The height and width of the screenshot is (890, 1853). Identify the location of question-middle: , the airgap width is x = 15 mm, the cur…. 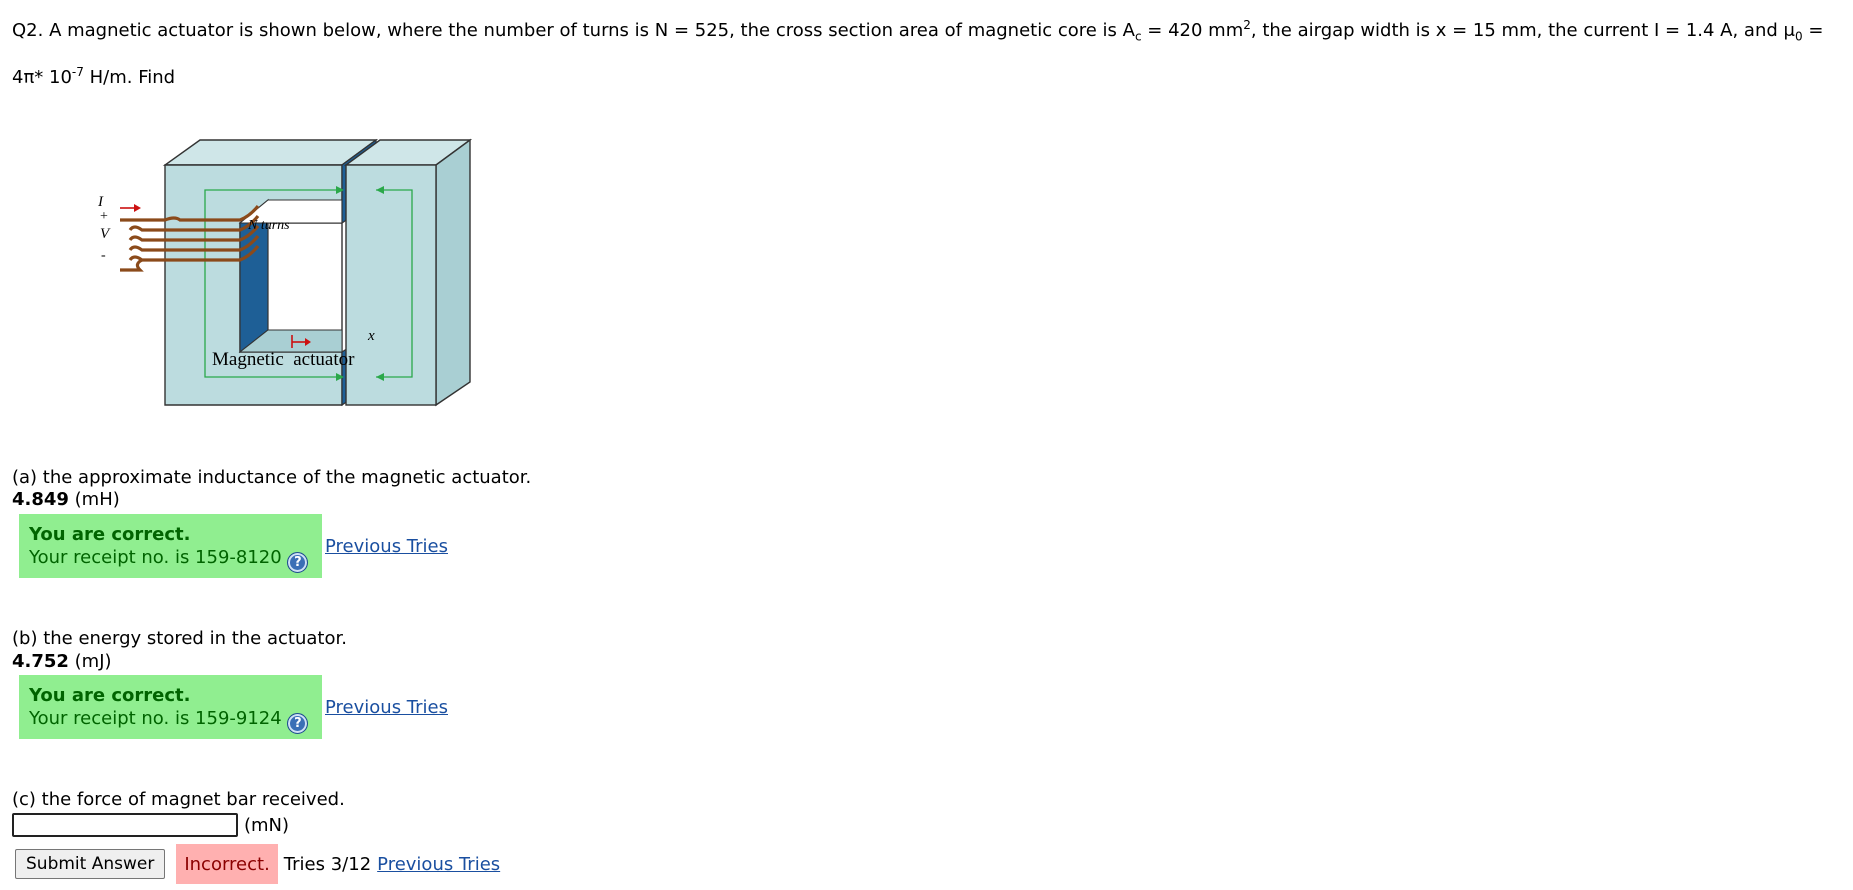
(1522, 30).